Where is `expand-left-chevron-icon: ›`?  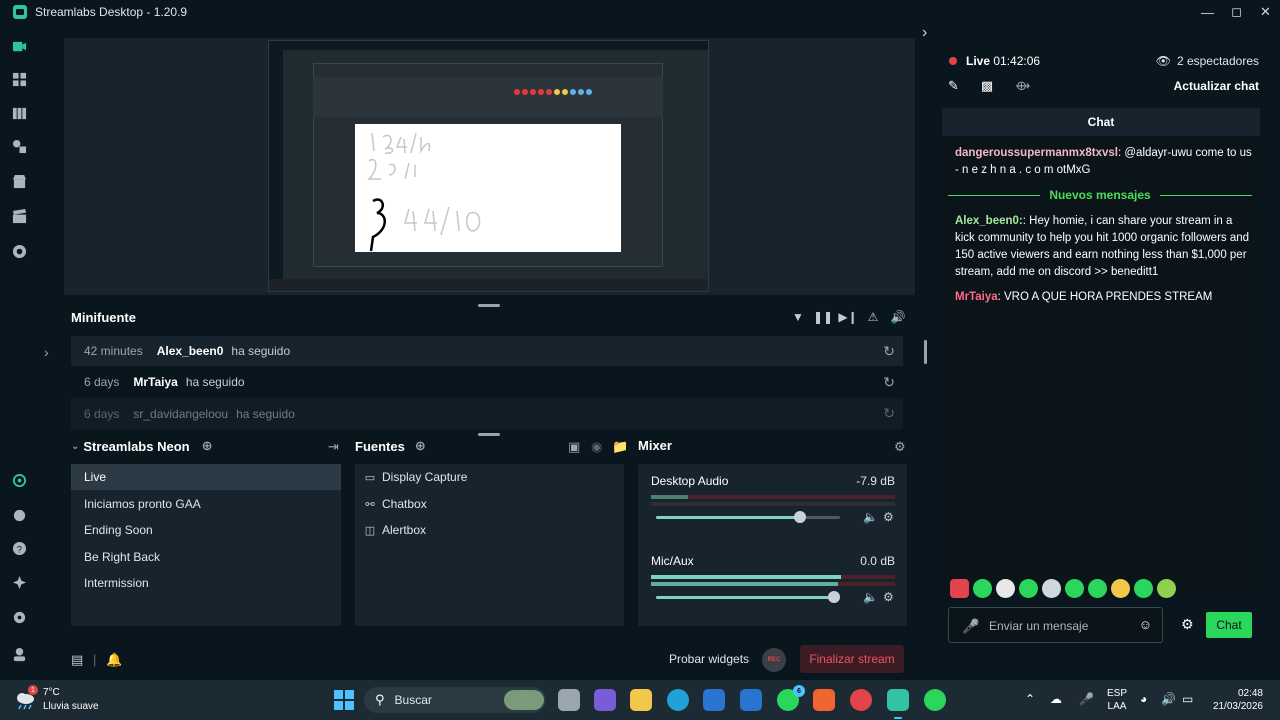
expand-left-chevron-icon: › is located at coordinates (46, 352).